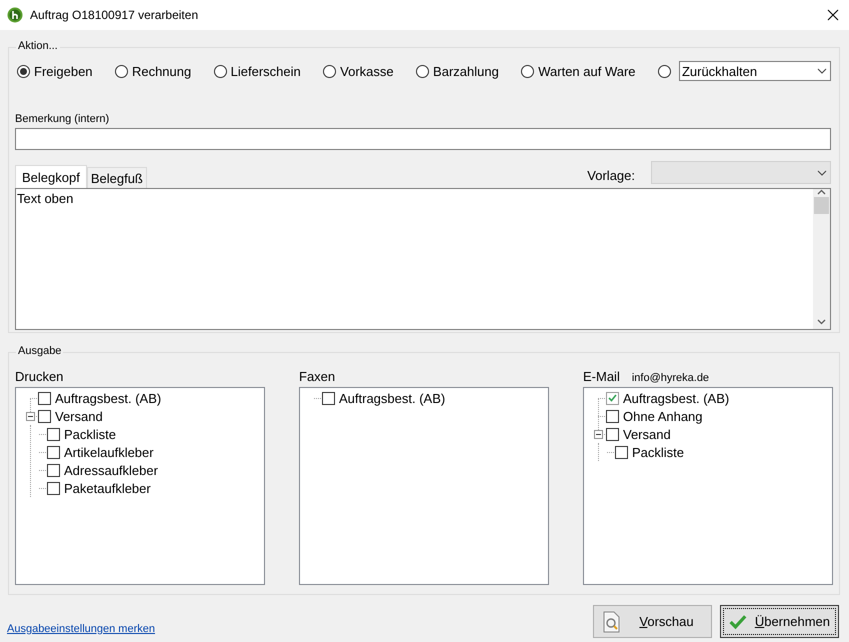 The width and height of the screenshot is (849, 642). What do you see at coordinates (115, 15) in the screenshot?
I see `window-title: Auftrag O18100917 verarbeiten` at bounding box center [115, 15].